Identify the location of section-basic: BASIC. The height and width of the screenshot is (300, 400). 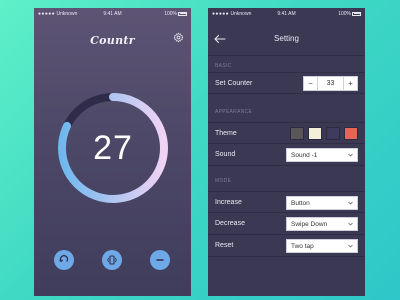
(223, 66).